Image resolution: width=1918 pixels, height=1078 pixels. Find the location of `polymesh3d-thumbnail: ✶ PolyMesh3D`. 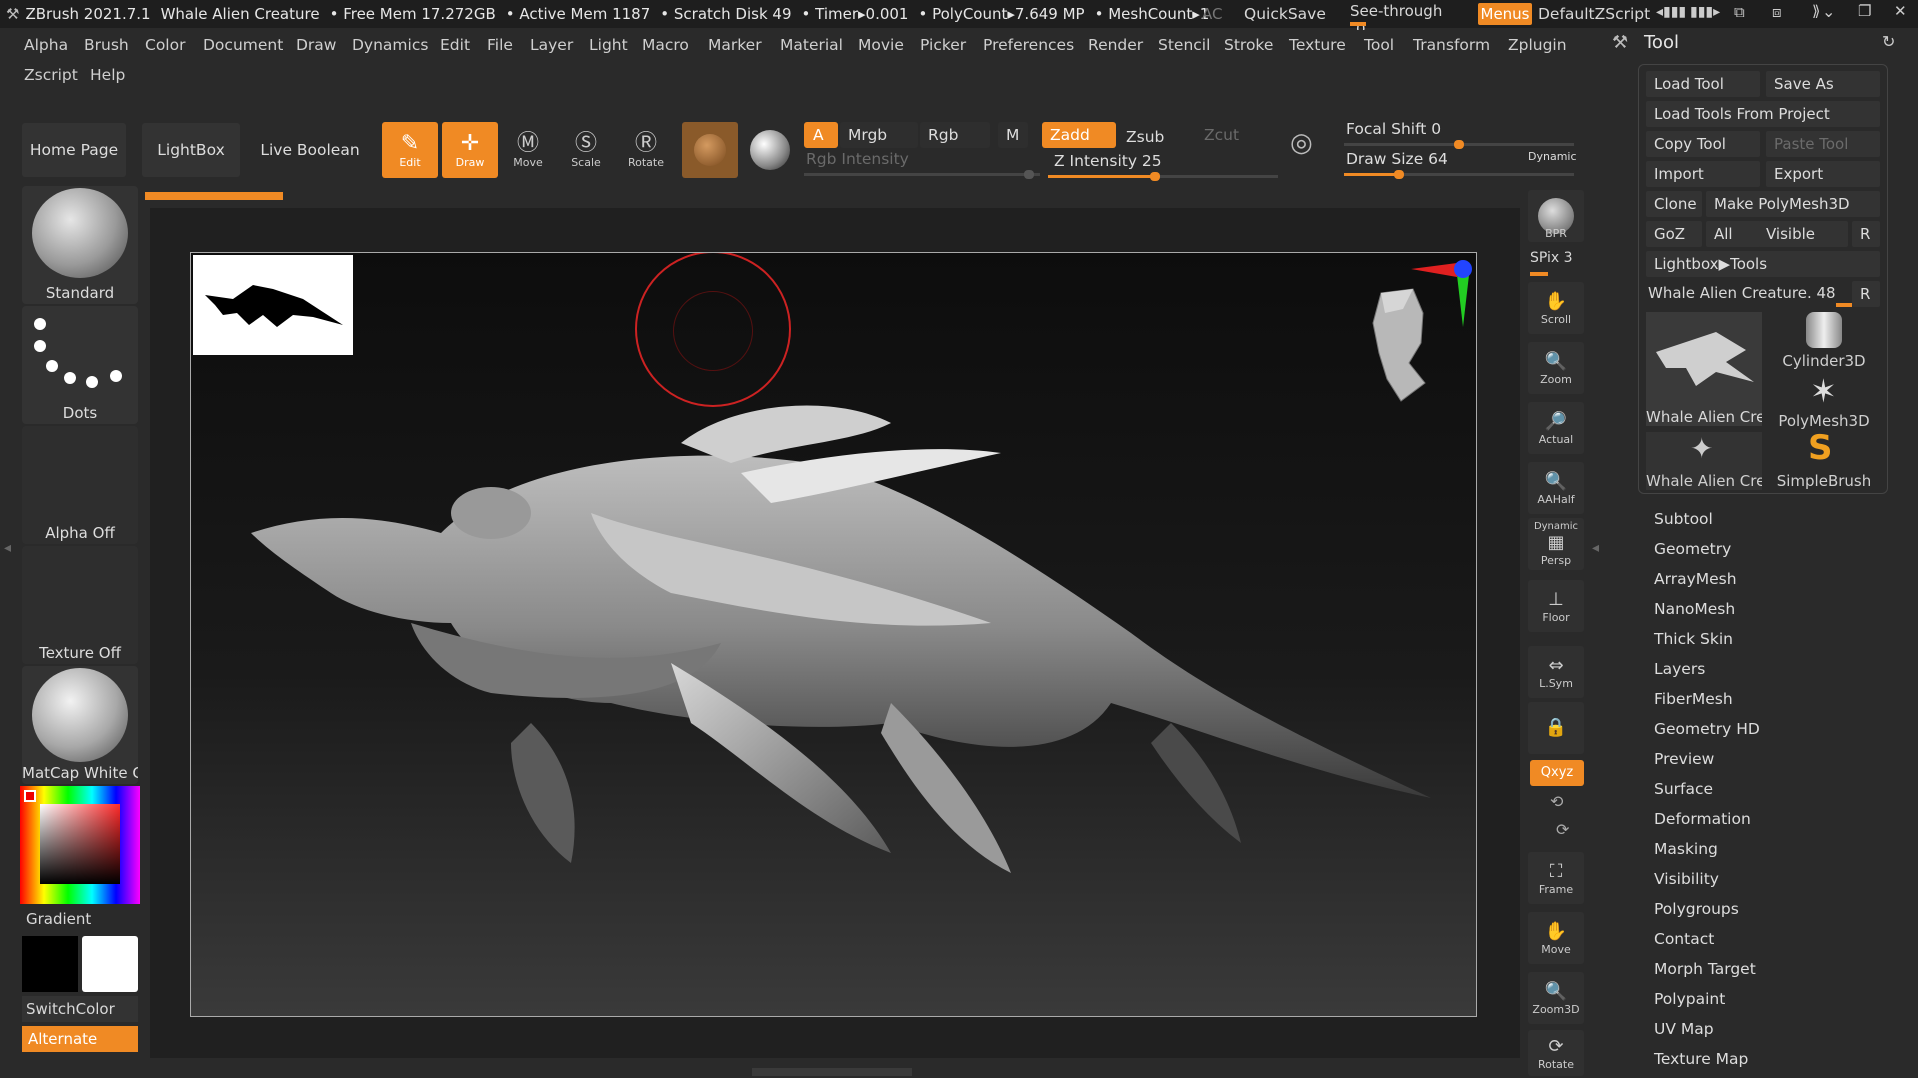

polymesh3d-thumbnail: ✶ PolyMesh3D is located at coordinates (1824, 401).